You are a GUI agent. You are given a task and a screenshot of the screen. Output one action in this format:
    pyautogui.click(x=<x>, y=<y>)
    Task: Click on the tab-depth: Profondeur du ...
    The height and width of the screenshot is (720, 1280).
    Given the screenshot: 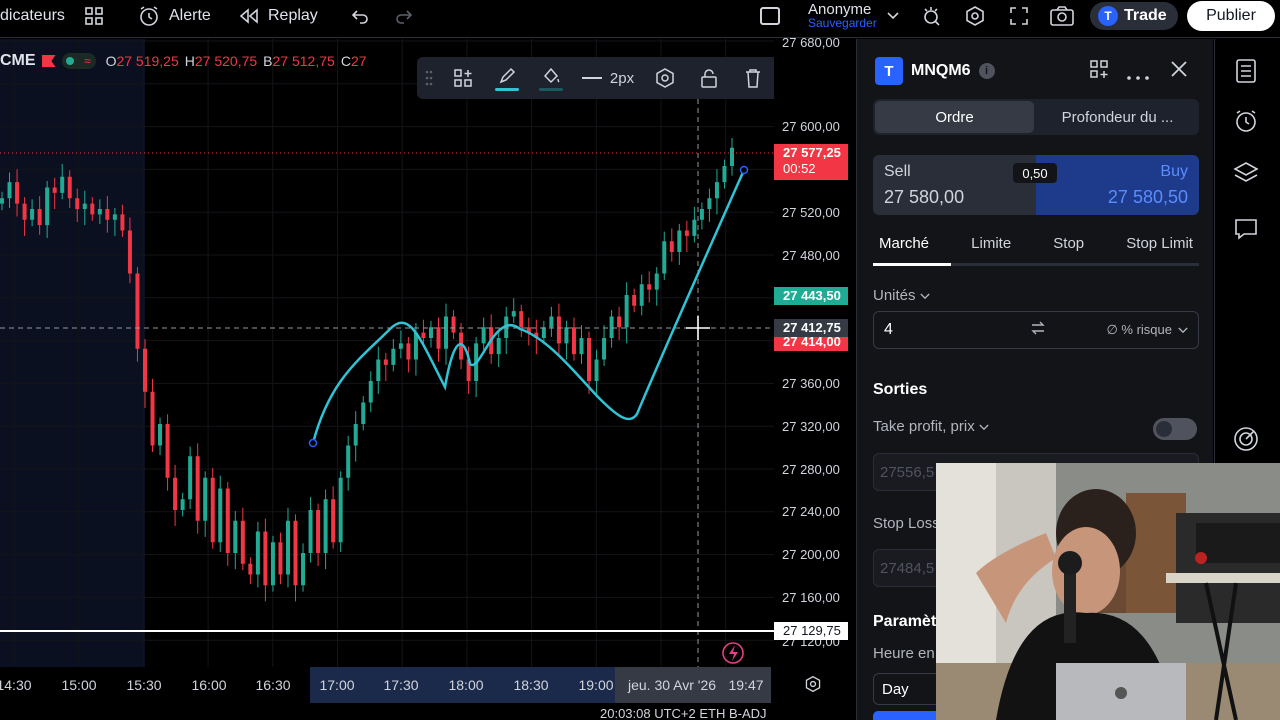 What is the action you would take?
    pyautogui.click(x=1117, y=117)
    